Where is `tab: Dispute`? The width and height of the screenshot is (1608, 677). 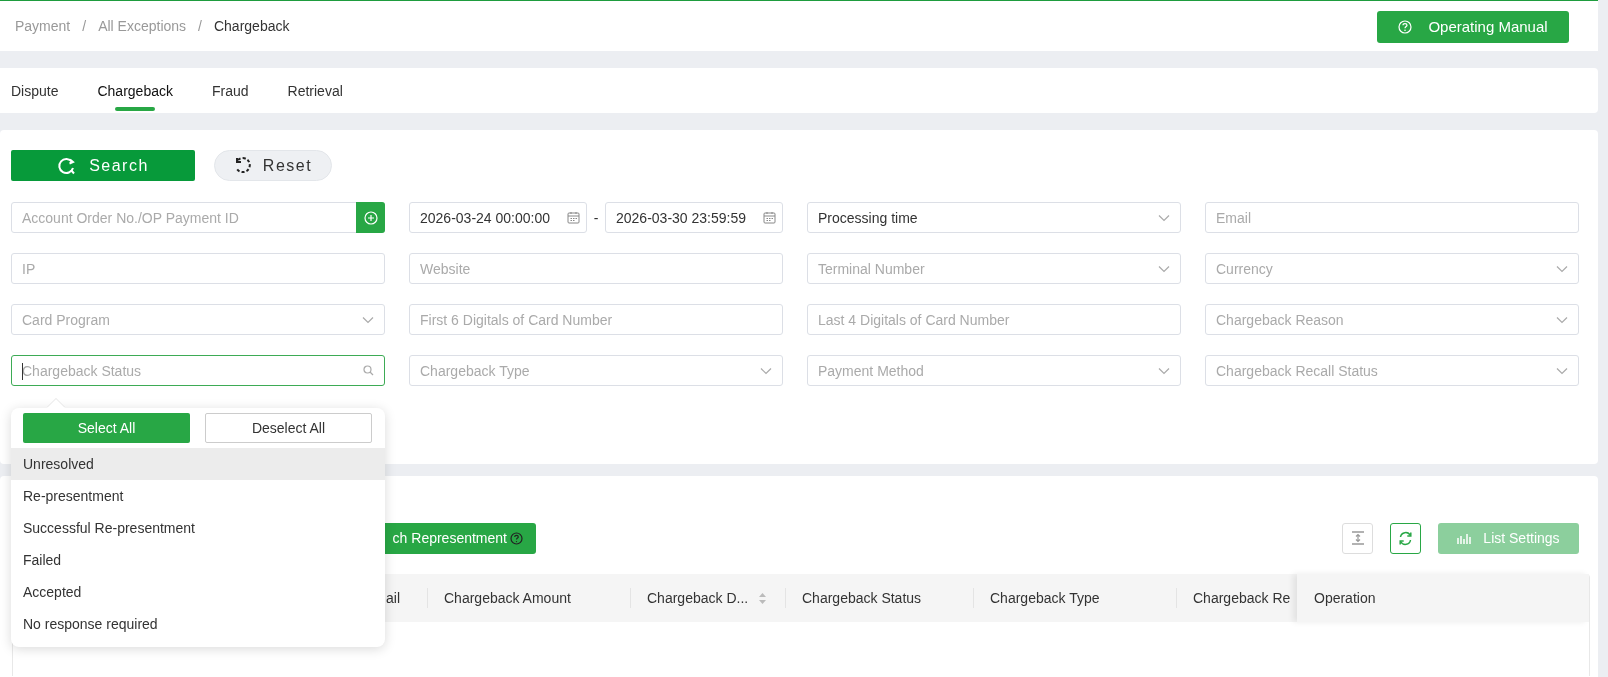 tab: Dispute is located at coordinates (35, 90).